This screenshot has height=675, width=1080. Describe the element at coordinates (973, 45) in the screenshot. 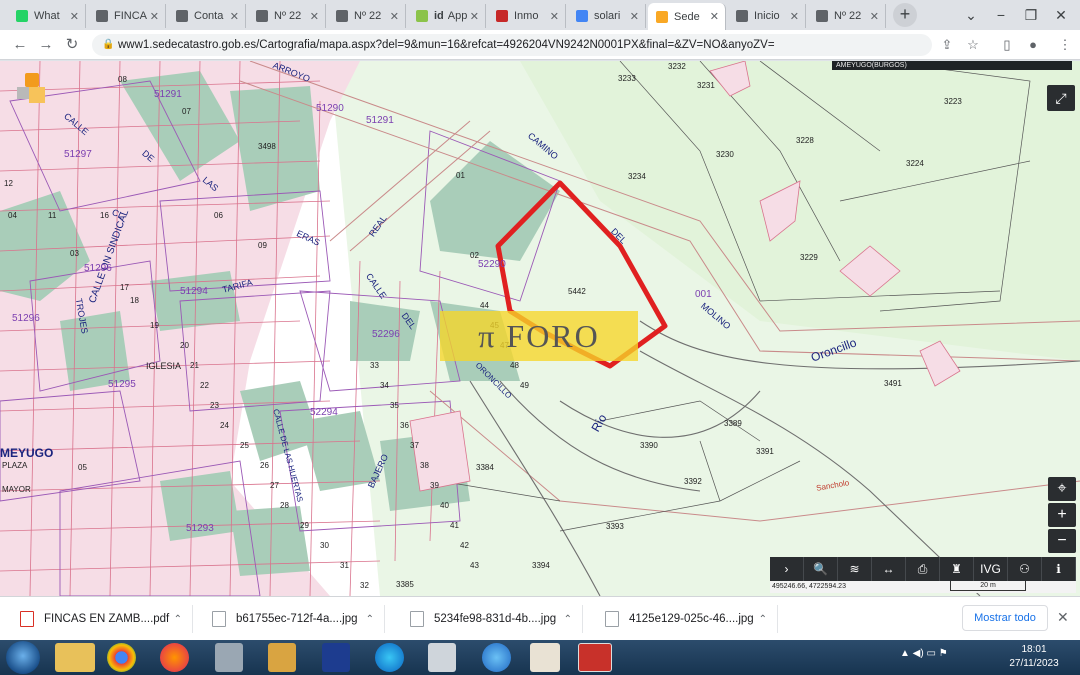

I see `bookmark-star-icon: ☆` at that location.